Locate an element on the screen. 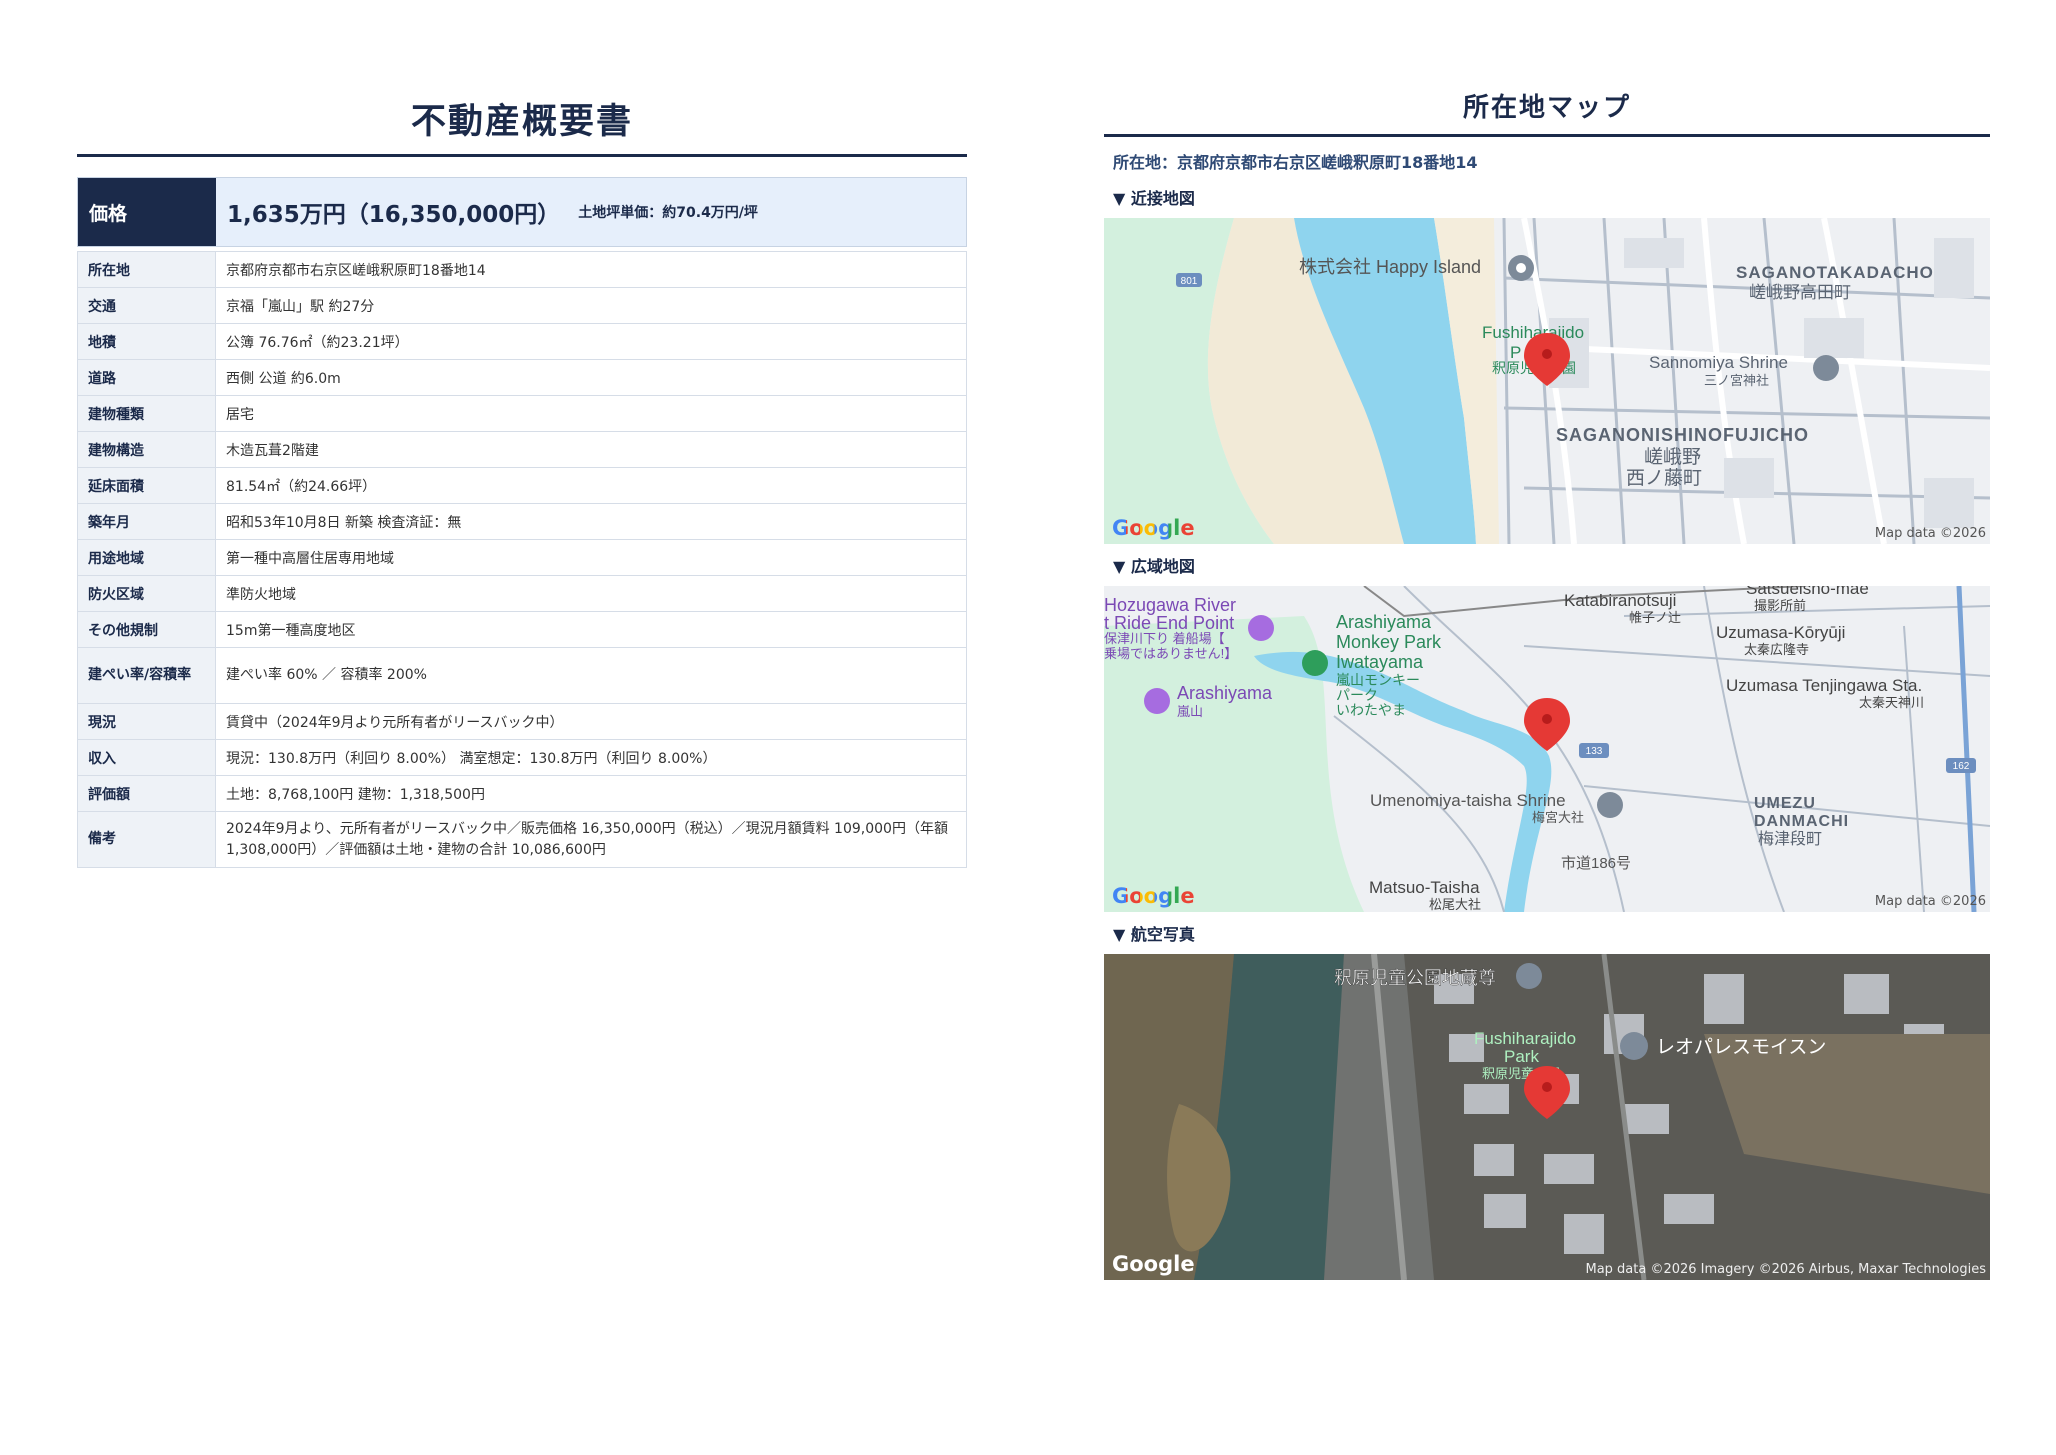  row-key: その他規制 is located at coordinates (146, 629).